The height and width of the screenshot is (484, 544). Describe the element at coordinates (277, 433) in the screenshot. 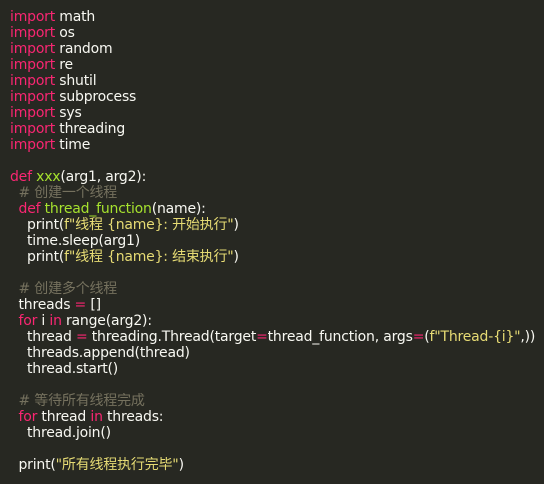

I see `code-line: thread.join()` at that location.